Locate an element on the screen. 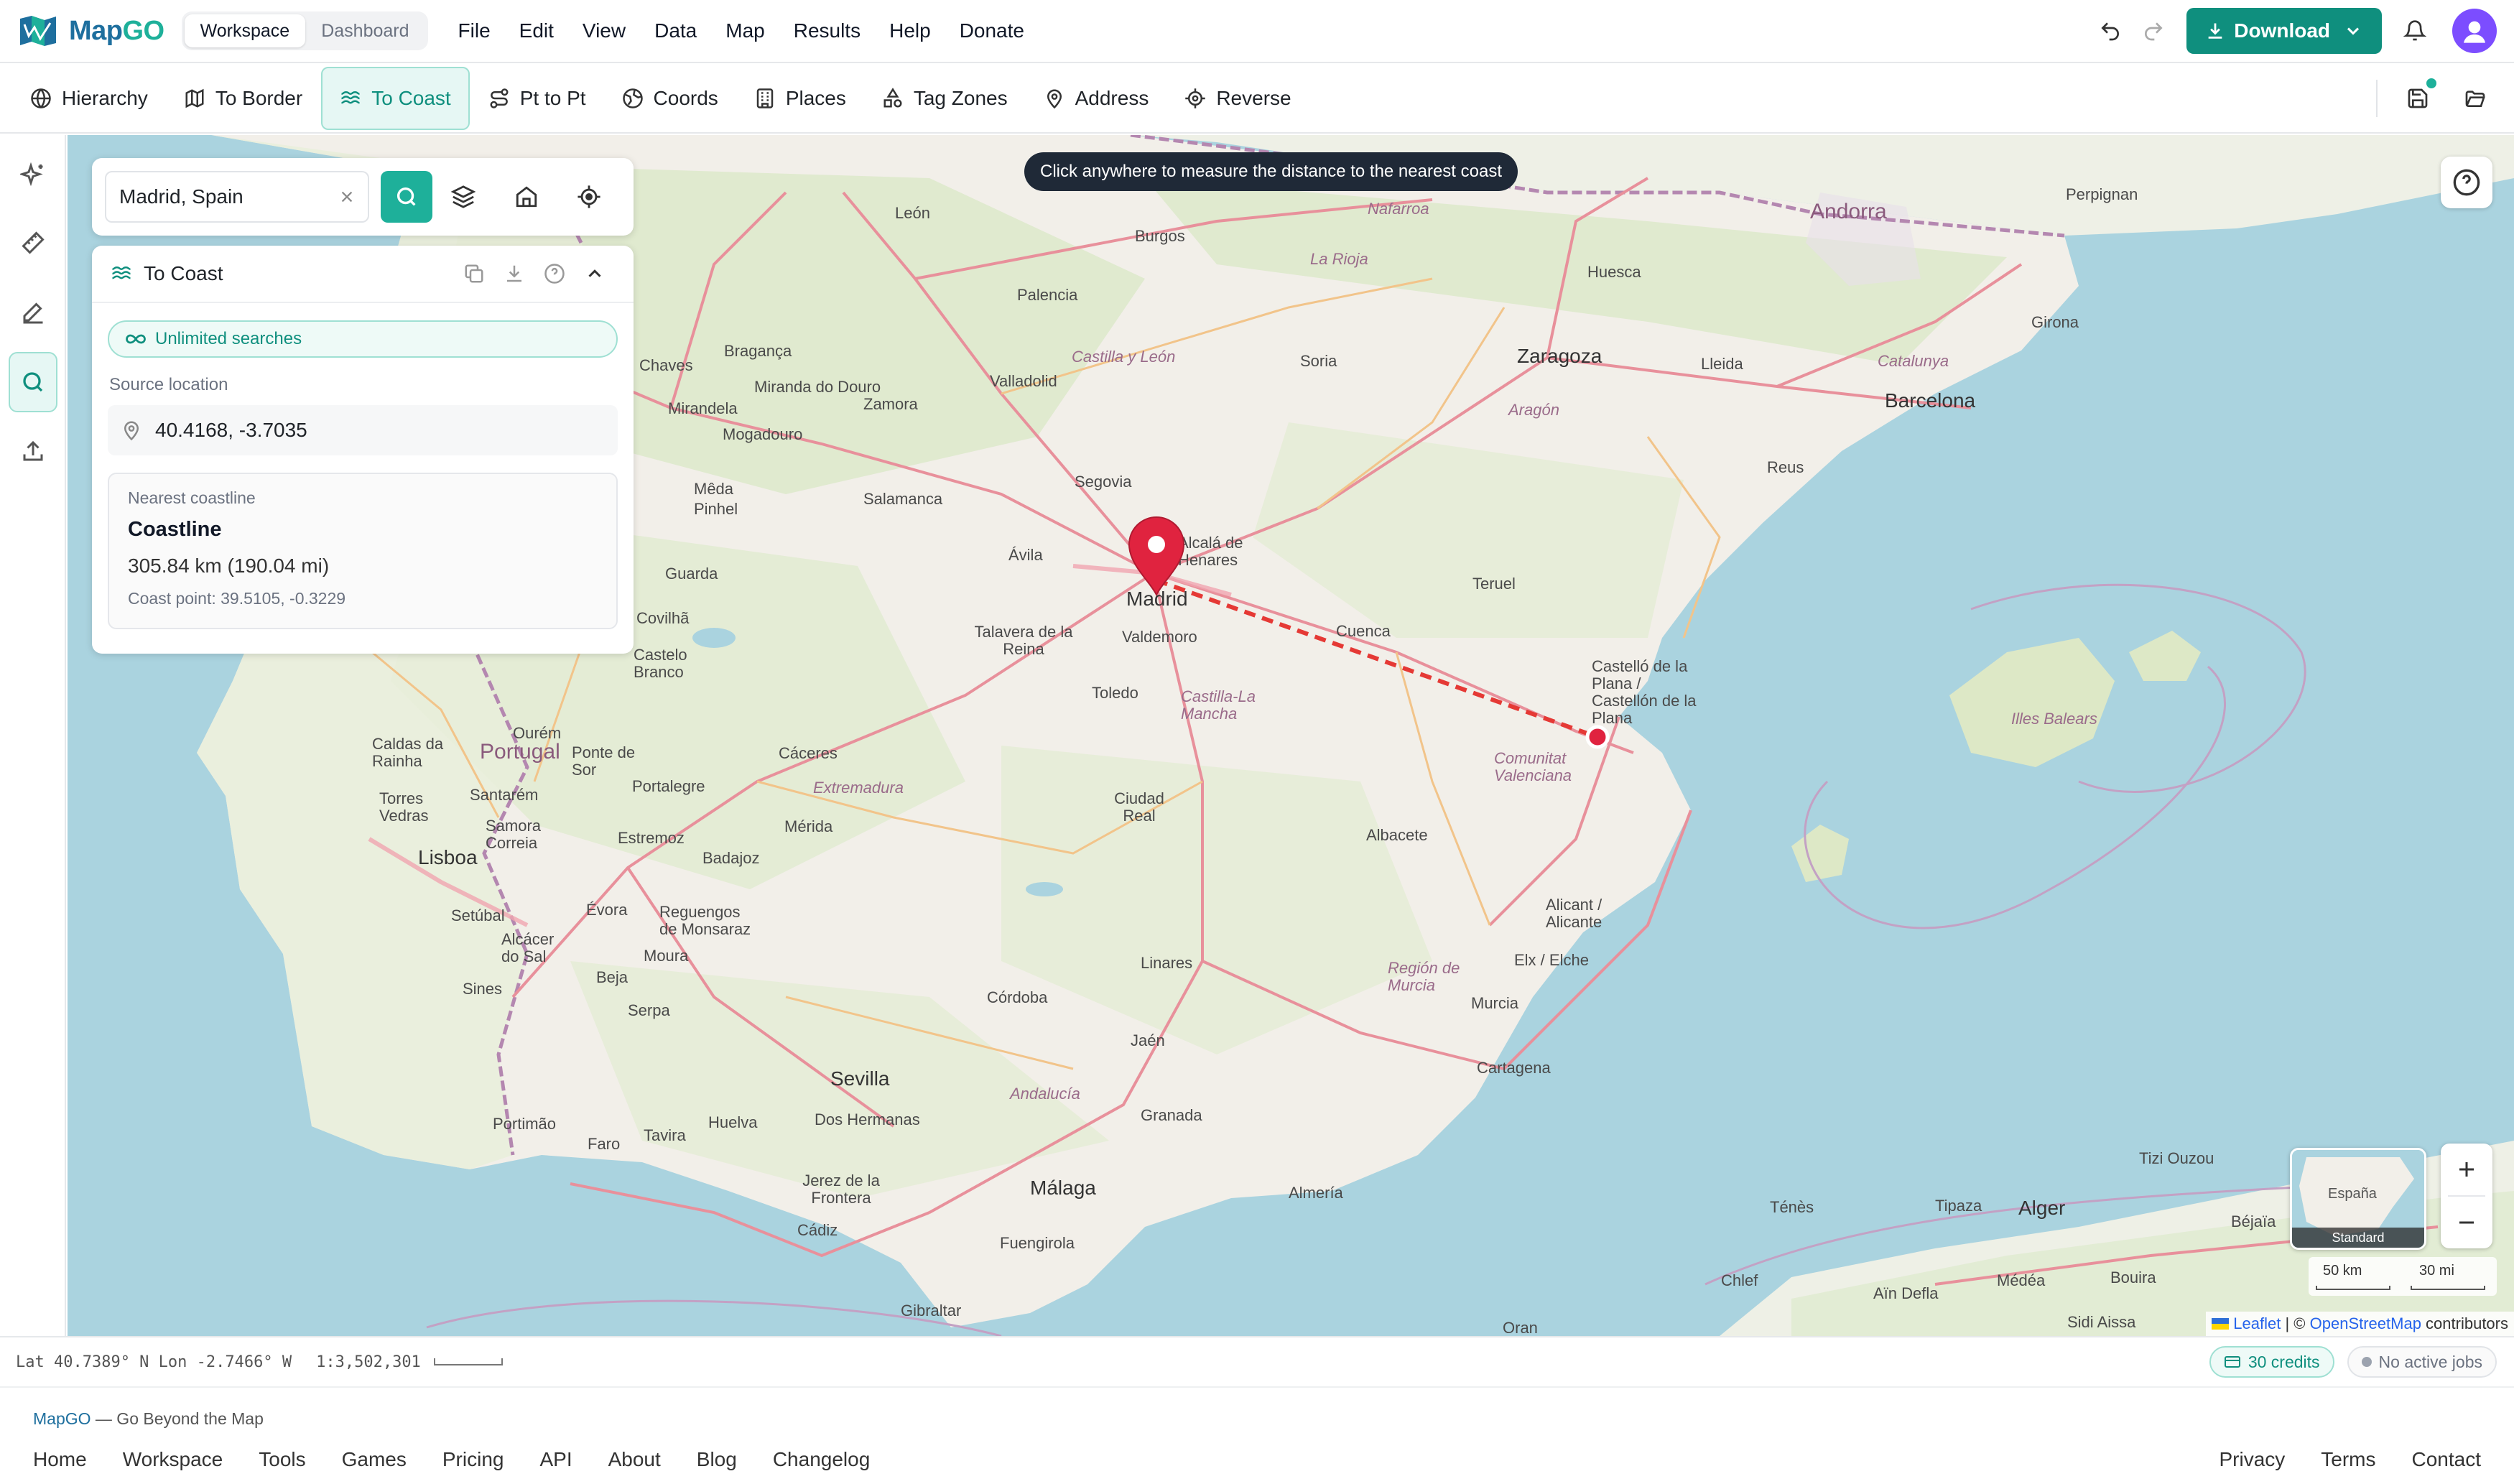 The image size is (2514, 1484). menu-view: View is located at coordinates (604, 30).